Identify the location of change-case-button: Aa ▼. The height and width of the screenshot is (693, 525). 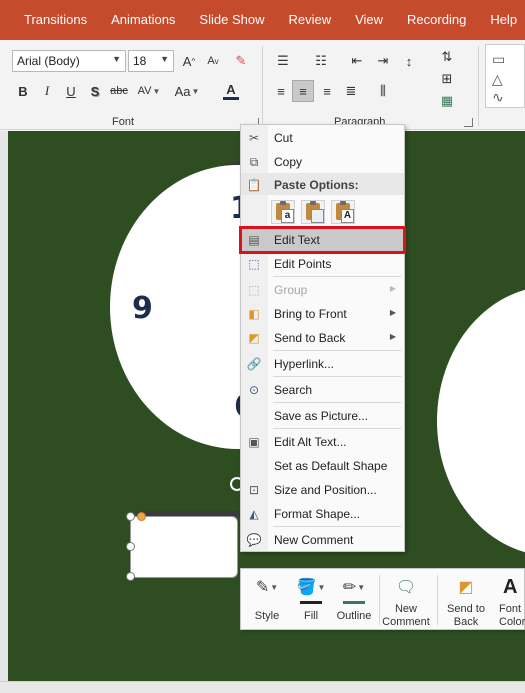
(187, 91).